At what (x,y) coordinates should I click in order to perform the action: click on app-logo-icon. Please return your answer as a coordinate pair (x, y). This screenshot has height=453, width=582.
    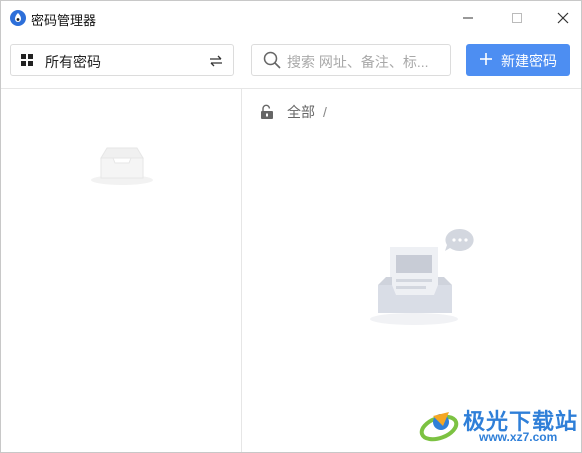
    Looking at the image, I should click on (18, 18).